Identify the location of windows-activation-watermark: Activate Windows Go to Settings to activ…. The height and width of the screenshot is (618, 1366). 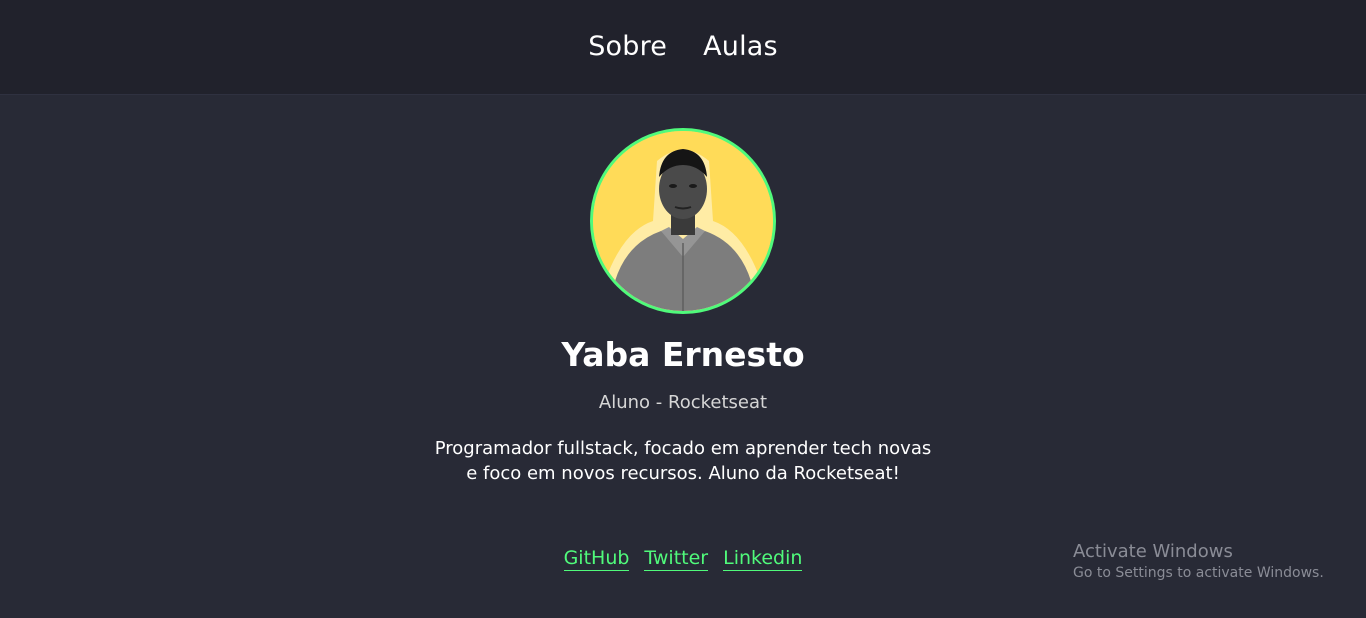
(1198, 561).